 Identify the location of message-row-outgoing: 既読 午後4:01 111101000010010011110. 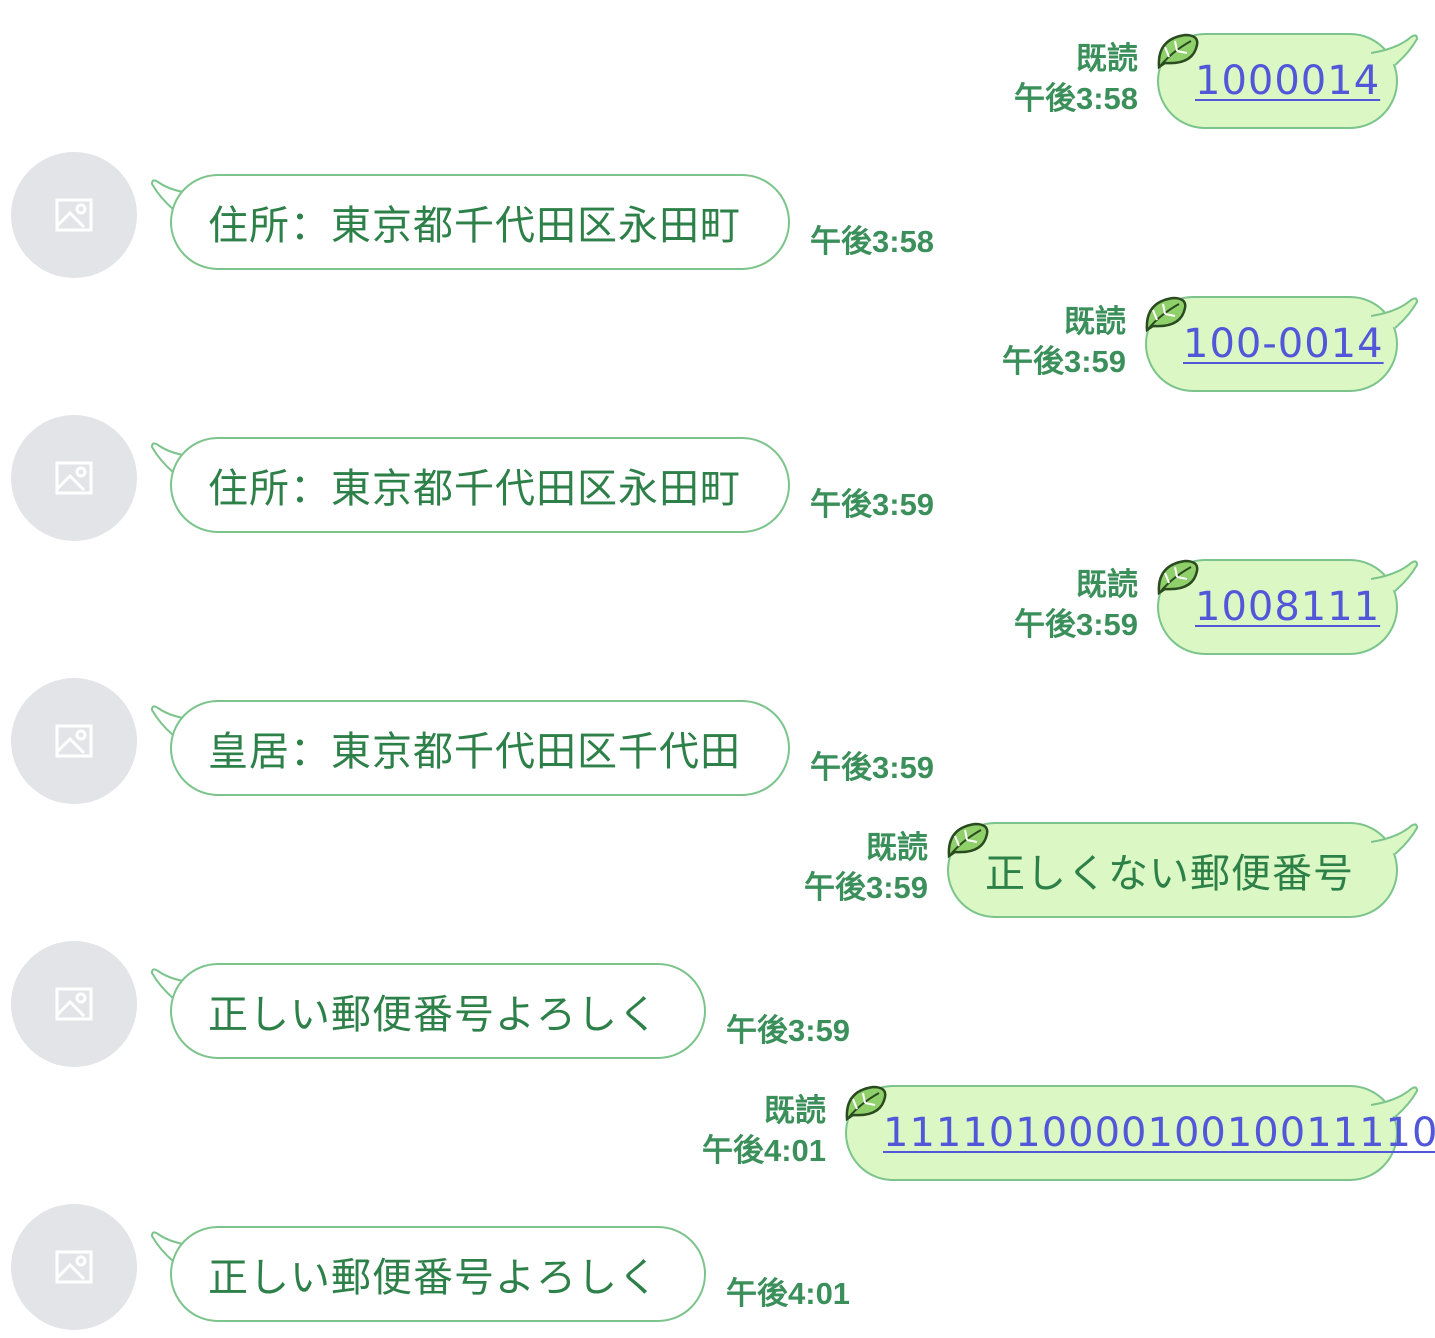
(717, 1133).